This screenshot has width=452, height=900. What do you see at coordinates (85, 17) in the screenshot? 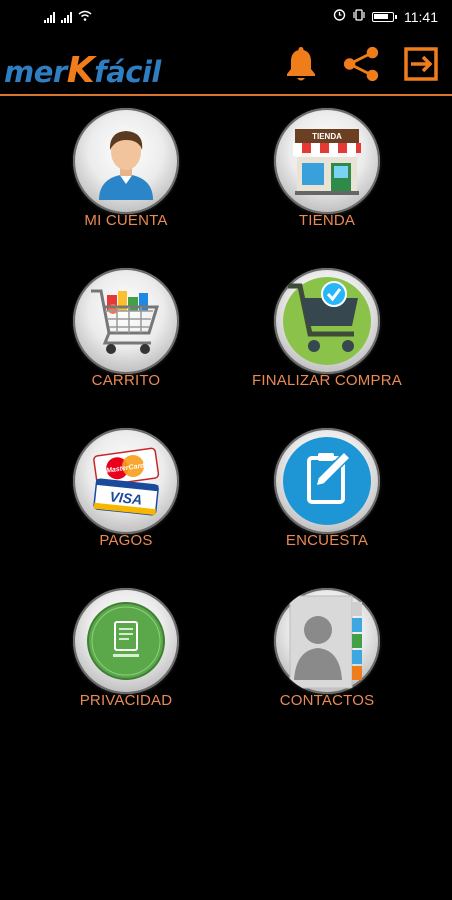
I see `wifi-icon` at bounding box center [85, 17].